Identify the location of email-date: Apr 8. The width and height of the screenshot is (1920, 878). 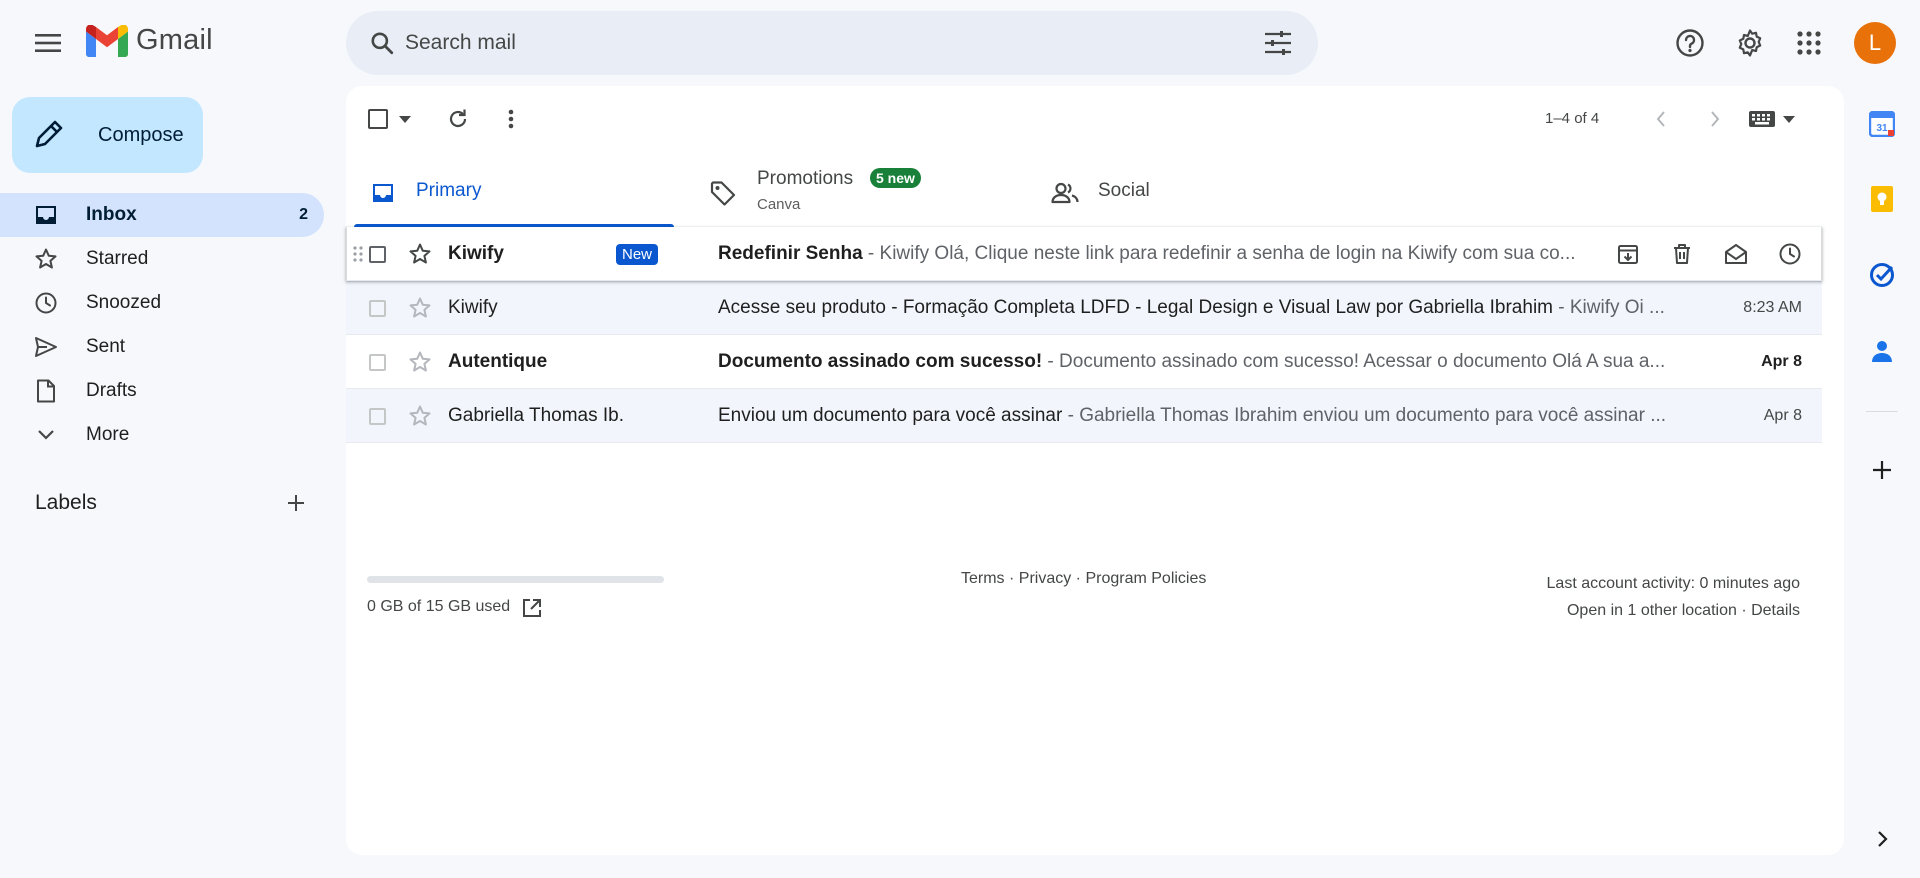
(1782, 415).